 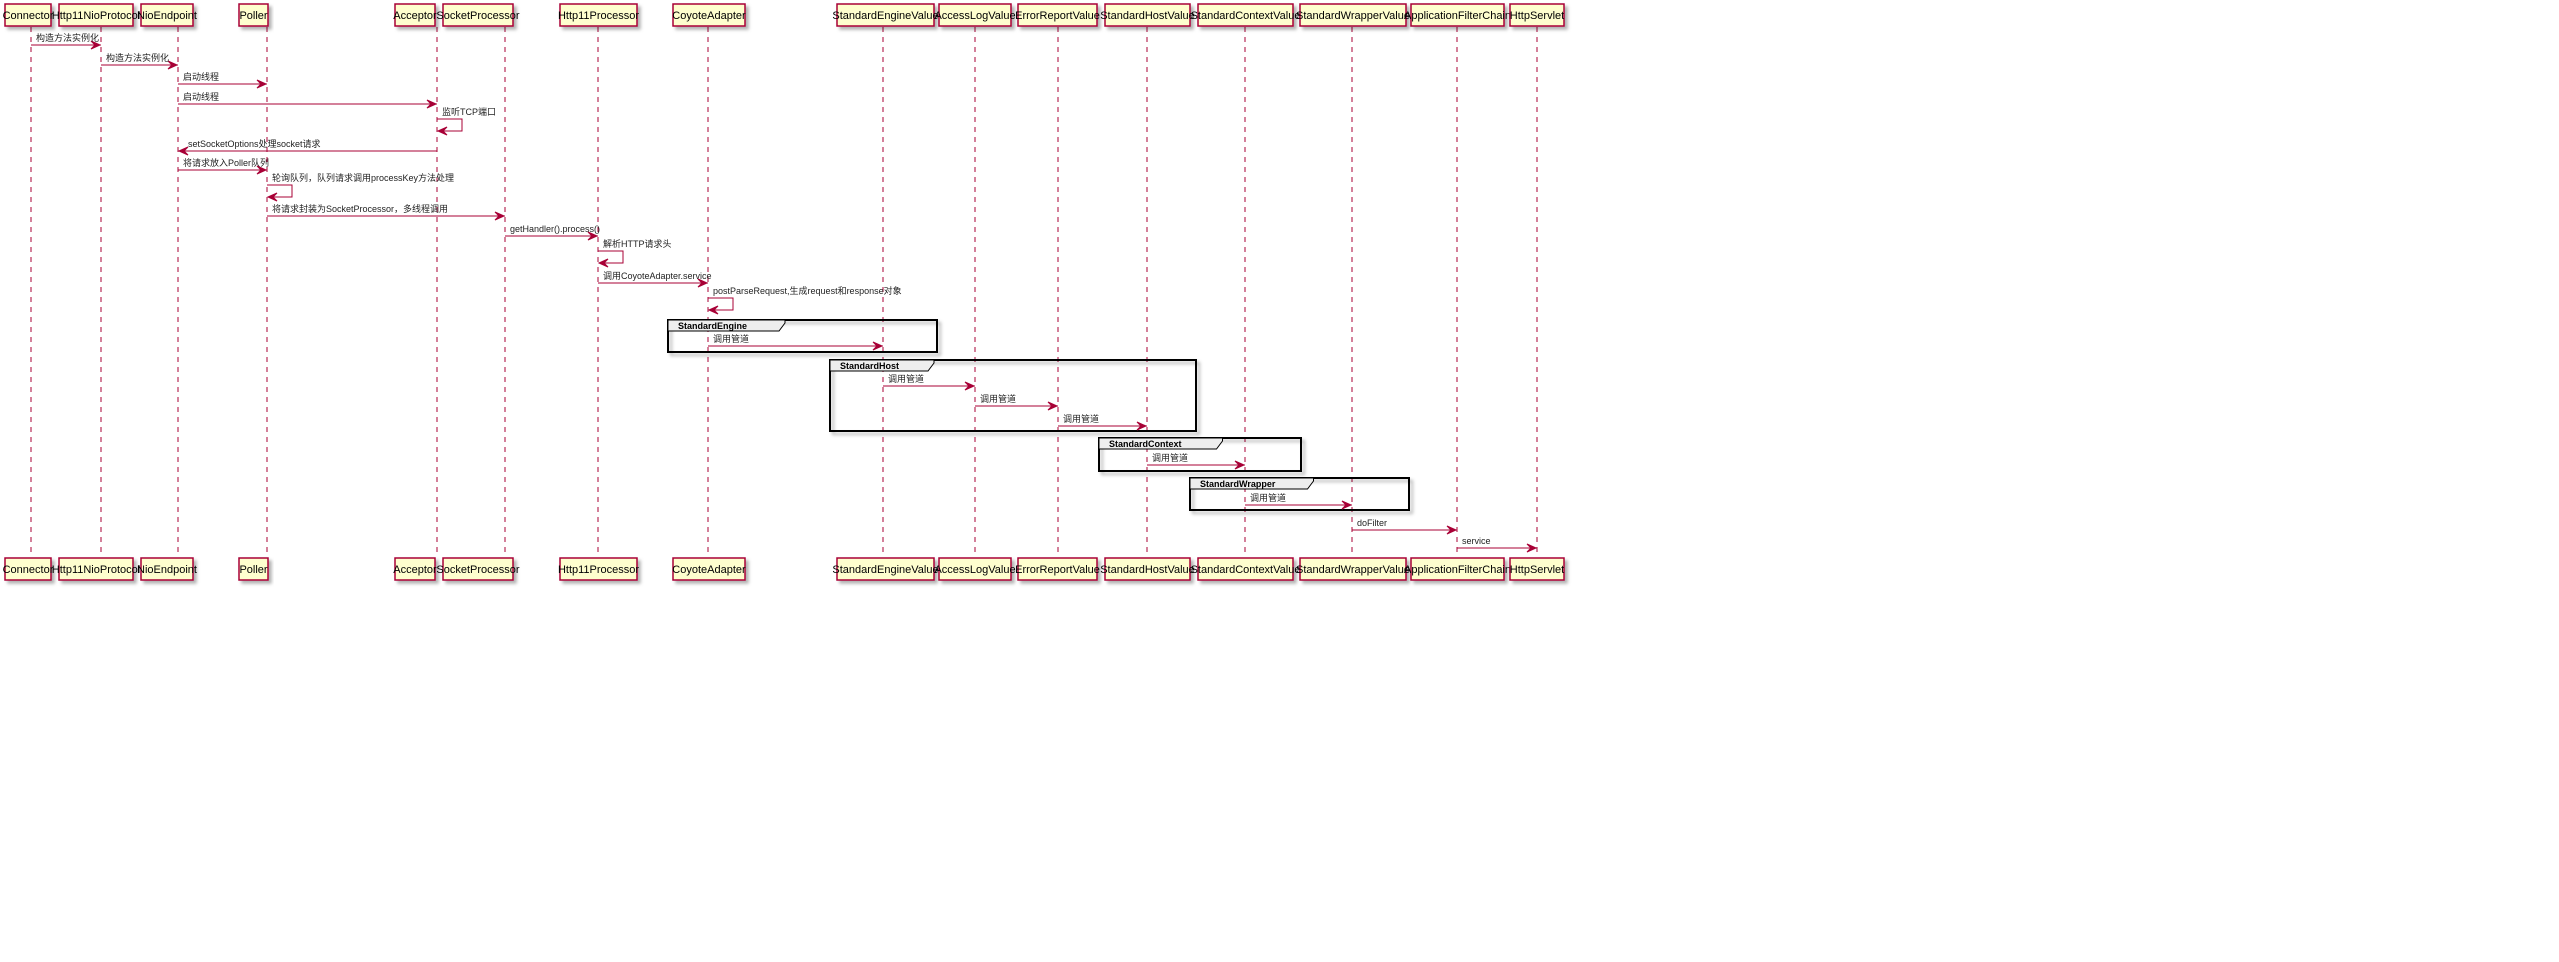 What do you see at coordinates (469, 111) in the screenshot?
I see `message-label: 监听TCP端口` at bounding box center [469, 111].